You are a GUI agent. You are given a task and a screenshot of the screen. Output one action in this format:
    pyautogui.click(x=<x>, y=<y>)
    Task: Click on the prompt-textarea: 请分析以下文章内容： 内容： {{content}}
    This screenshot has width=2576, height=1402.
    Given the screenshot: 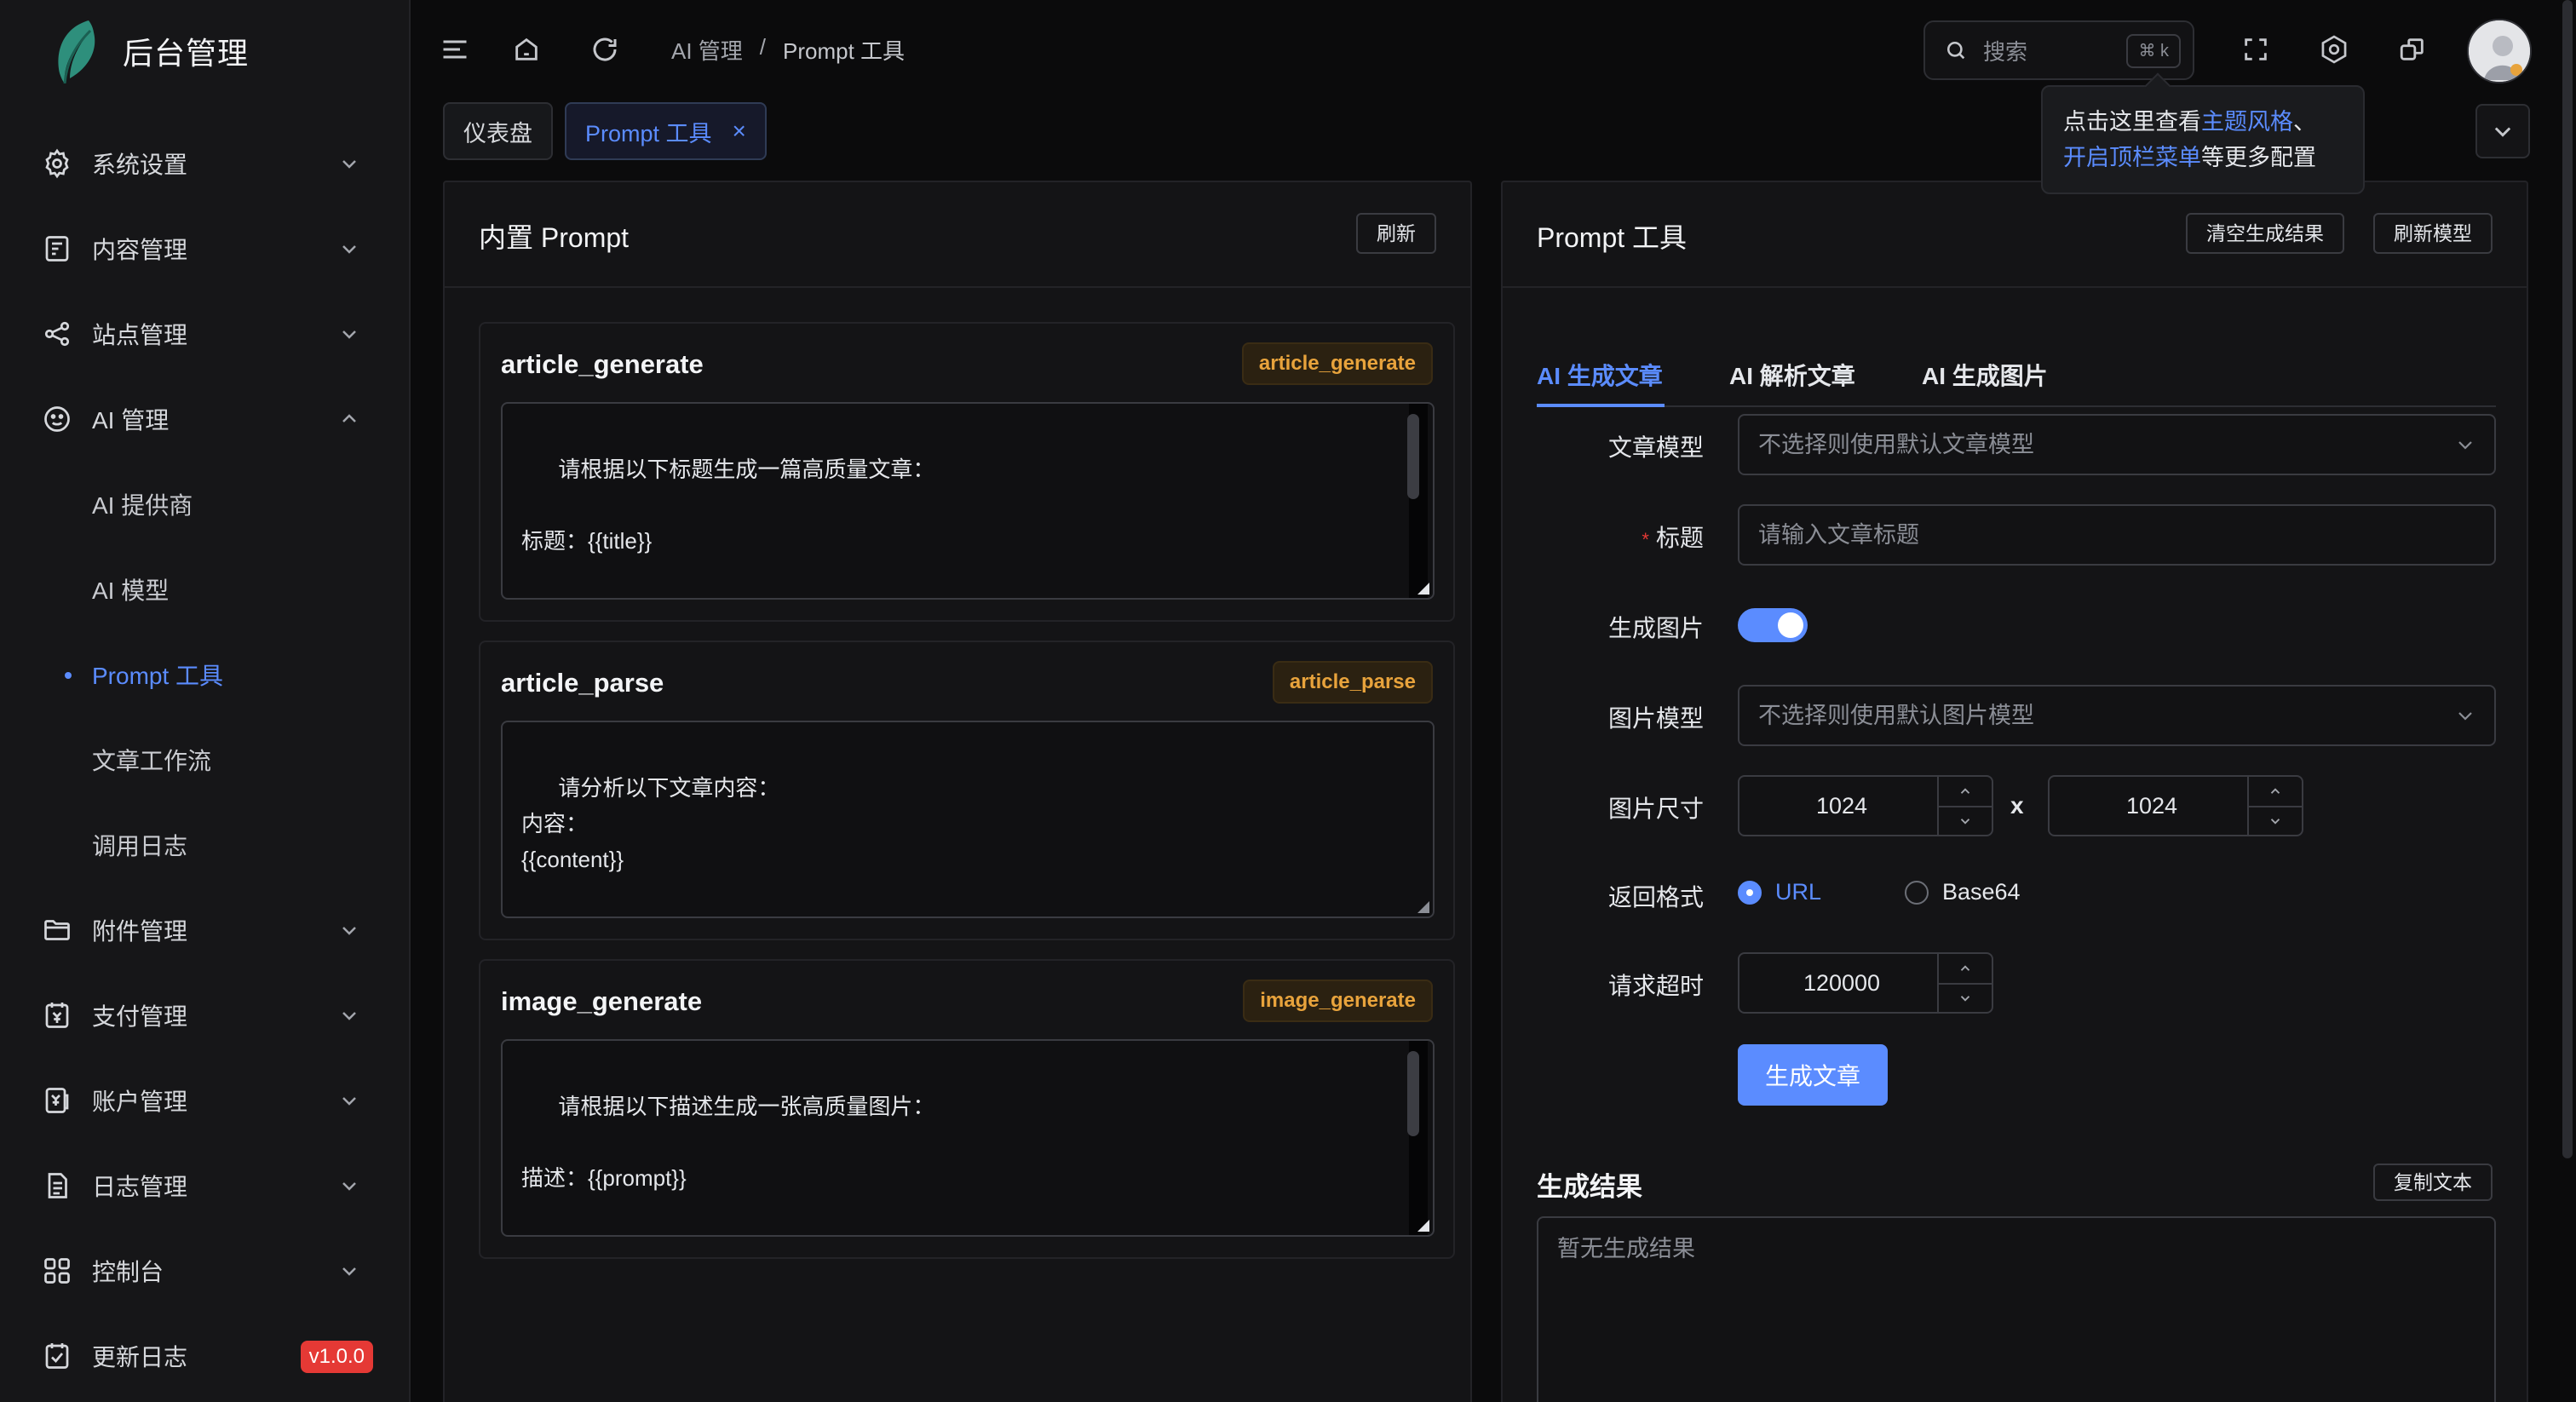 What is the action you would take?
    pyautogui.click(x=968, y=819)
    